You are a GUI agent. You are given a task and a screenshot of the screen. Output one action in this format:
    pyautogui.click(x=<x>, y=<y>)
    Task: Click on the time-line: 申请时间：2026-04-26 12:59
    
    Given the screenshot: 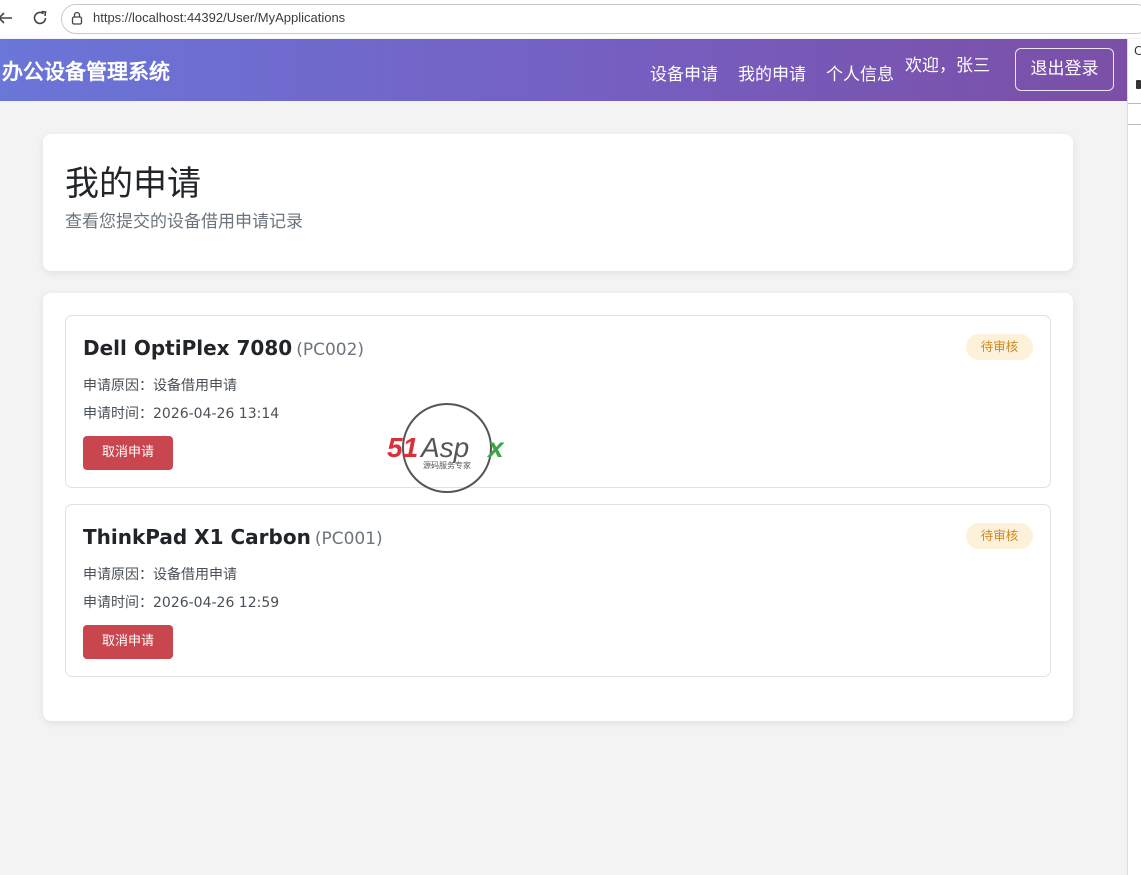 What is the action you would take?
    pyautogui.click(x=181, y=602)
    